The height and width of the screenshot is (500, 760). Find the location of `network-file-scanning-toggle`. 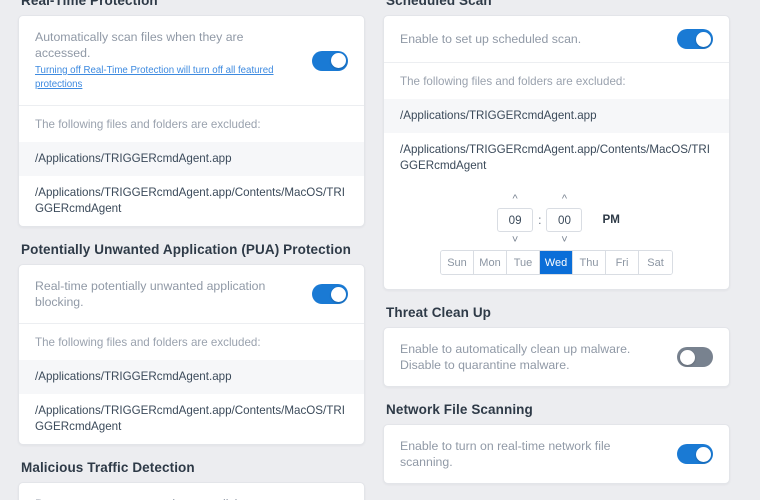

network-file-scanning-toggle is located at coordinates (695, 454).